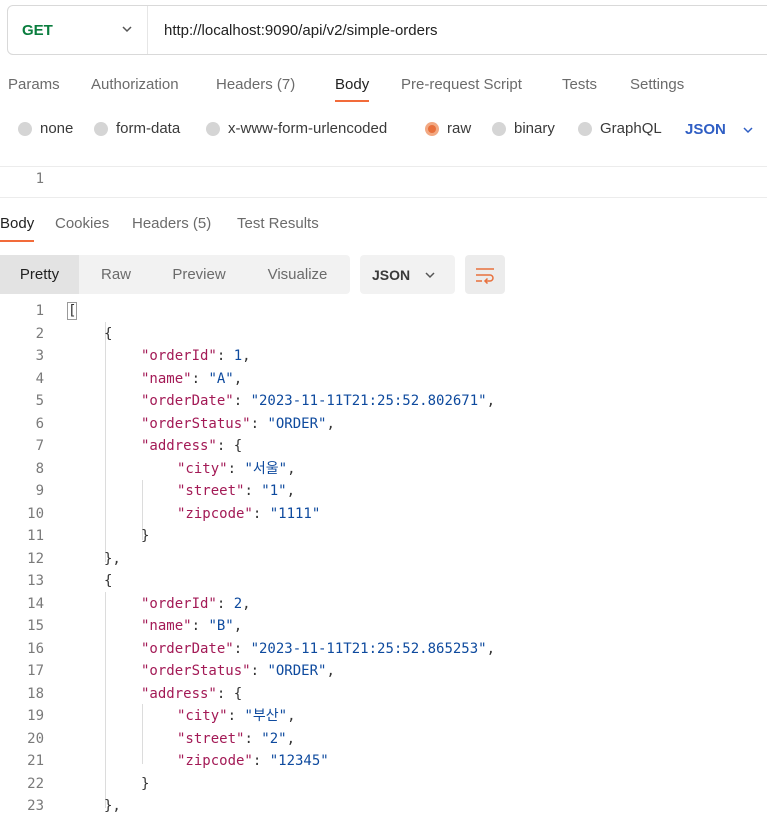  I want to click on code-line: 2{, so click(74, 333).